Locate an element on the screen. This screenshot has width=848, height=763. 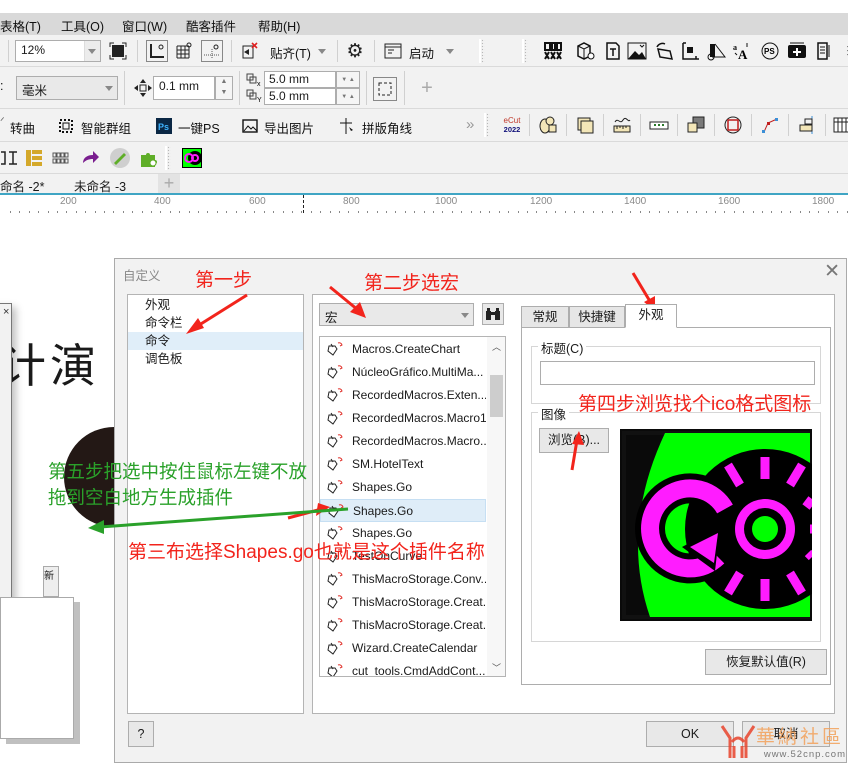
grid-toggle-icon is located at coordinates (184, 51).